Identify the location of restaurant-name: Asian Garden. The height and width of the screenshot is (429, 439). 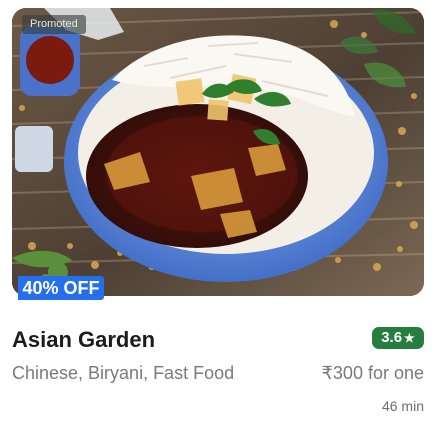
(83, 340).